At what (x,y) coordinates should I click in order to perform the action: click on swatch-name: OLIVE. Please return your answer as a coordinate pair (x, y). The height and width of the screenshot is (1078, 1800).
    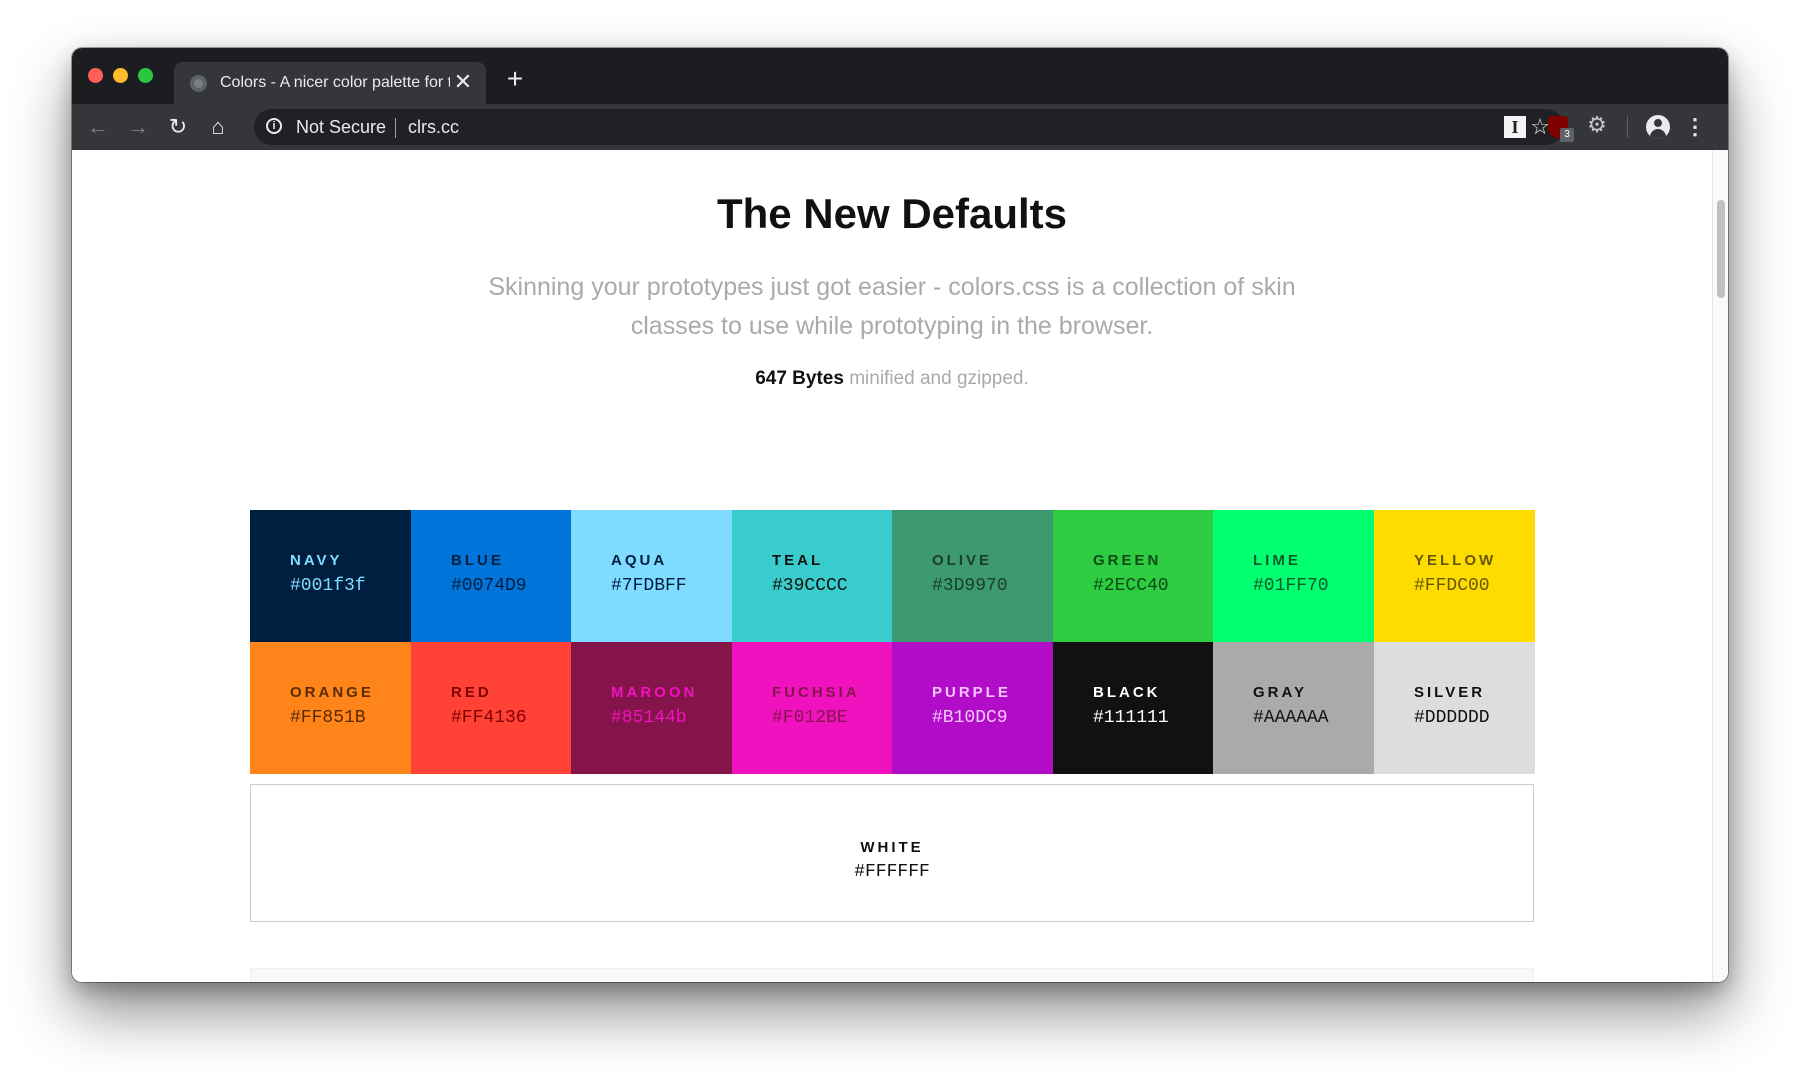
    Looking at the image, I should click on (962, 560).